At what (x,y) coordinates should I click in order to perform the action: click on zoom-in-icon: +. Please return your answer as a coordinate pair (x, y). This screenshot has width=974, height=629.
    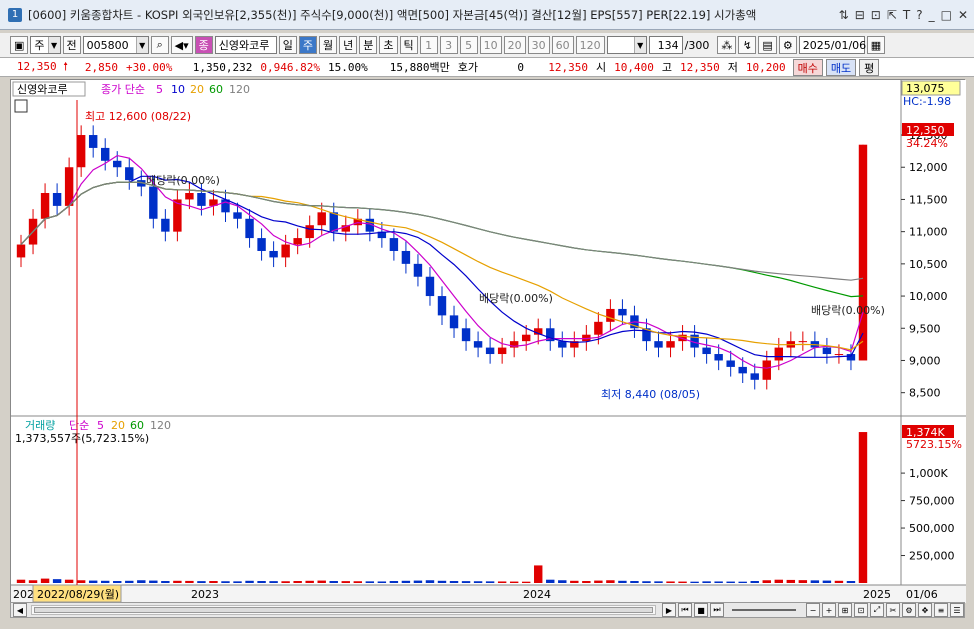
    Looking at the image, I should click on (829, 610).